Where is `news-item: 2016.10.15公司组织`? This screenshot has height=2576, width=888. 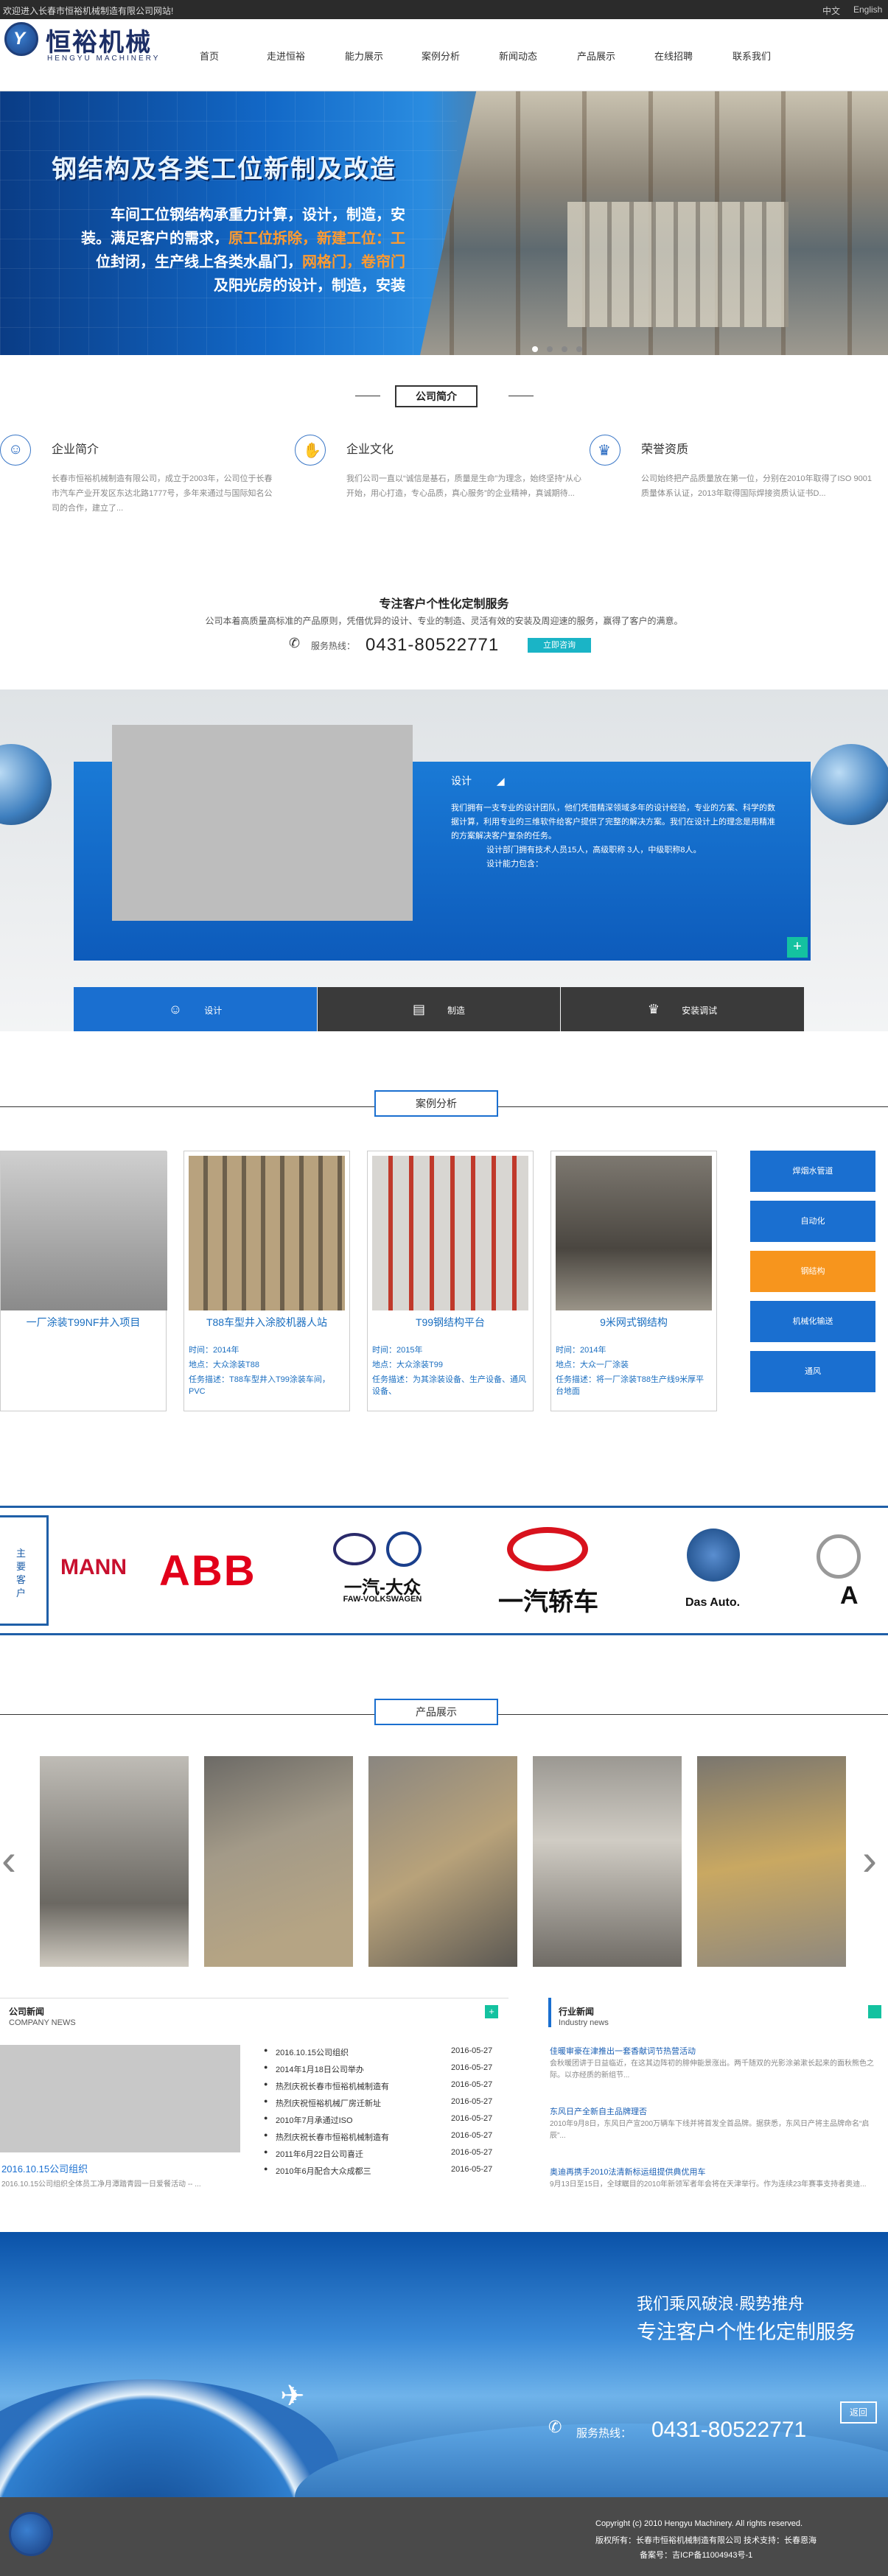
news-item: 2016.10.15公司组织 is located at coordinates (312, 2052).